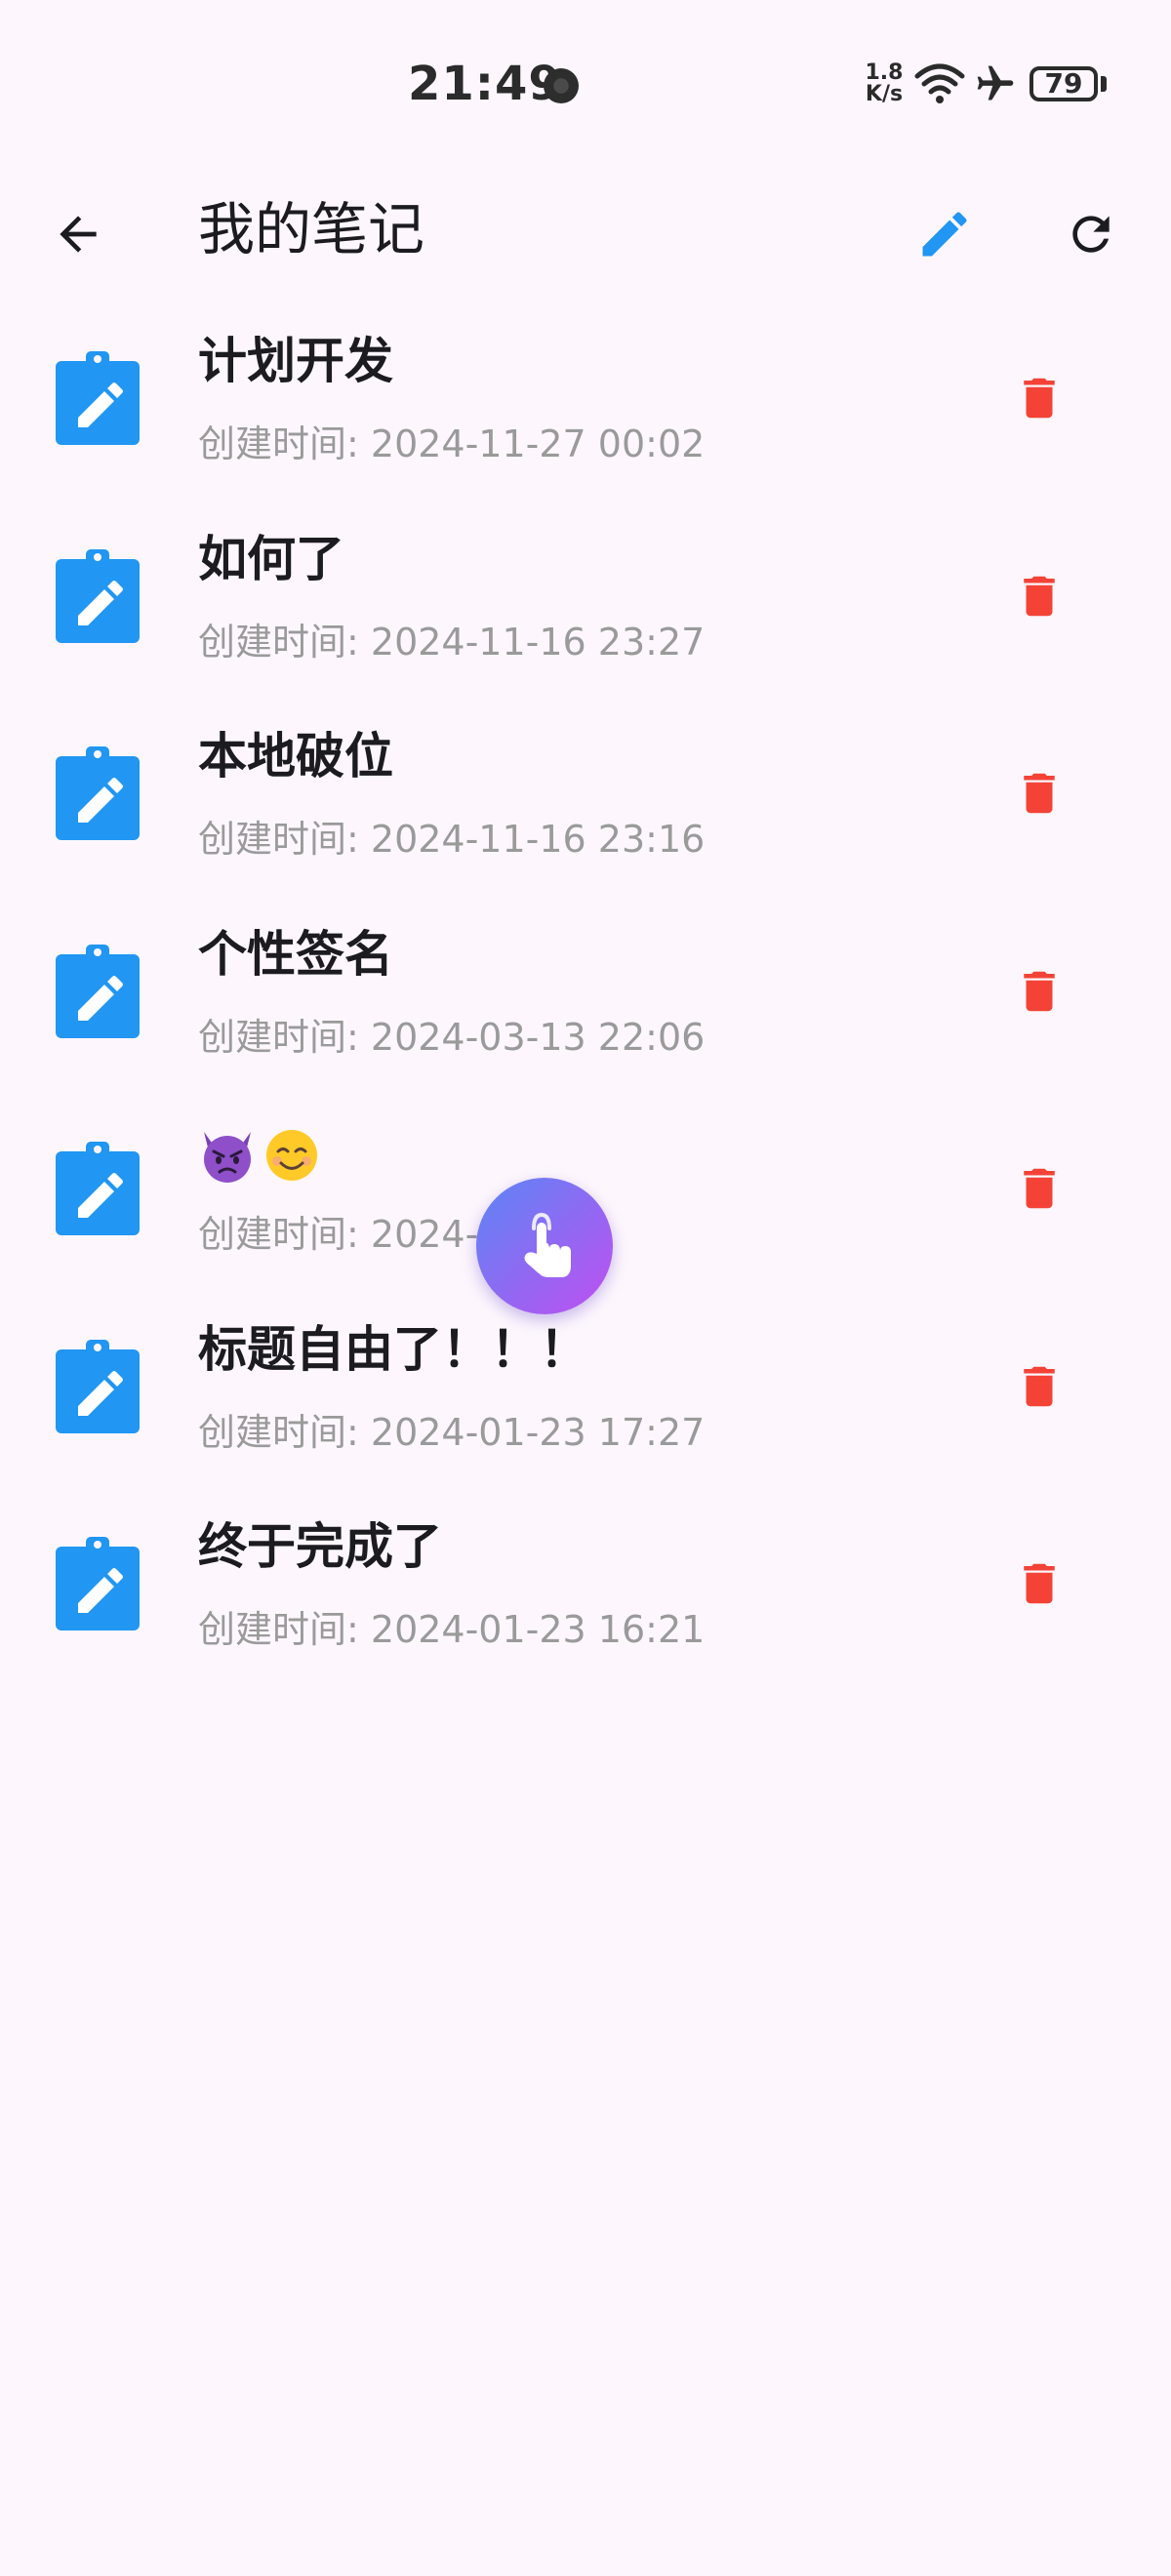 This screenshot has width=1171, height=2576. I want to click on refresh-icon, so click(1091, 234).